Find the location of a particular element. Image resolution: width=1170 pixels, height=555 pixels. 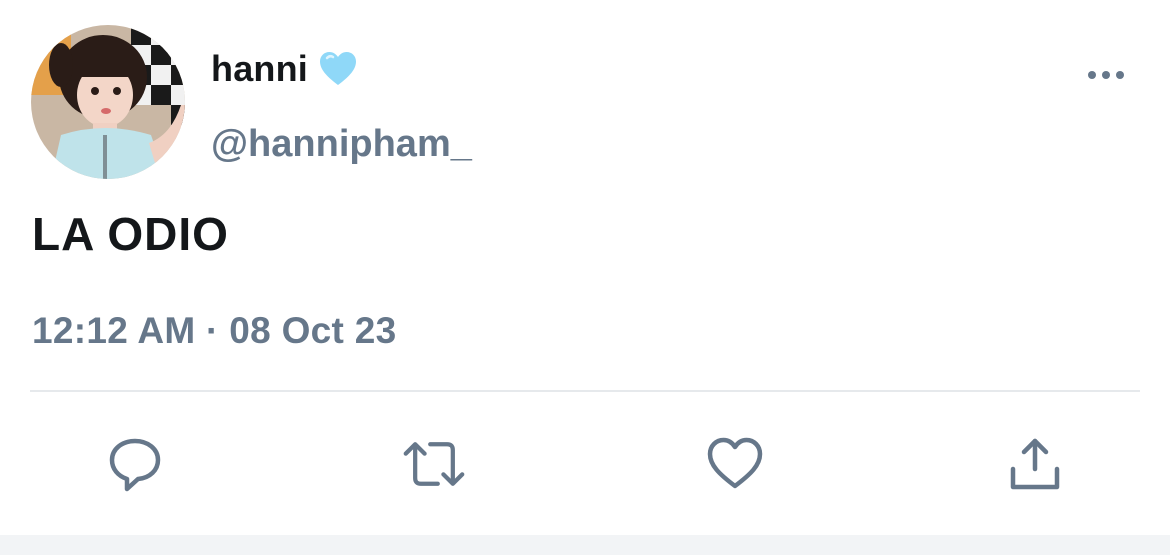

like-button is located at coordinates (735, 464).